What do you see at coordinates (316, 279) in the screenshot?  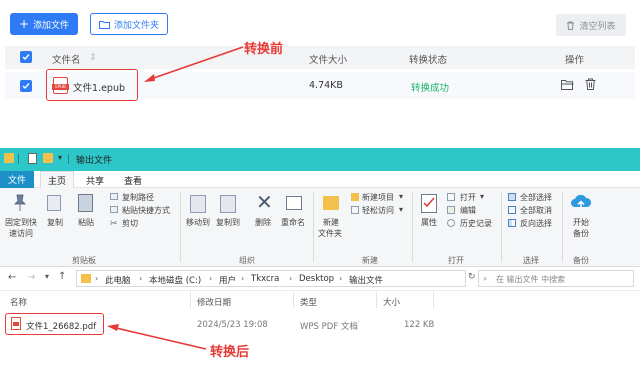 I see `path-segment: Desktop` at bounding box center [316, 279].